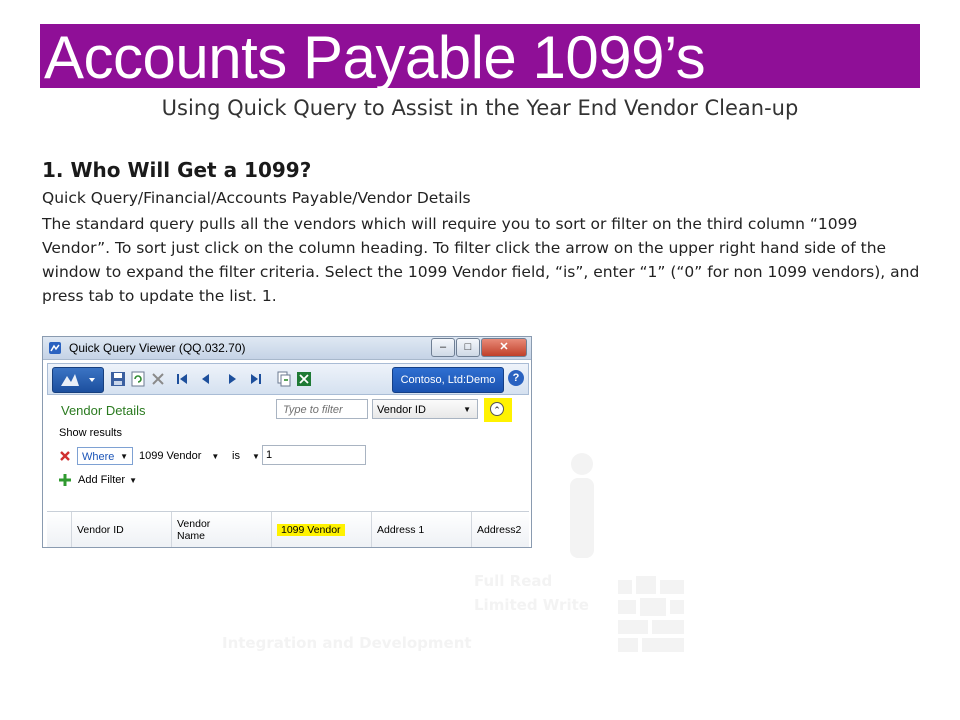  I want to click on where-dropdown: Where ▼, so click(105, 456).